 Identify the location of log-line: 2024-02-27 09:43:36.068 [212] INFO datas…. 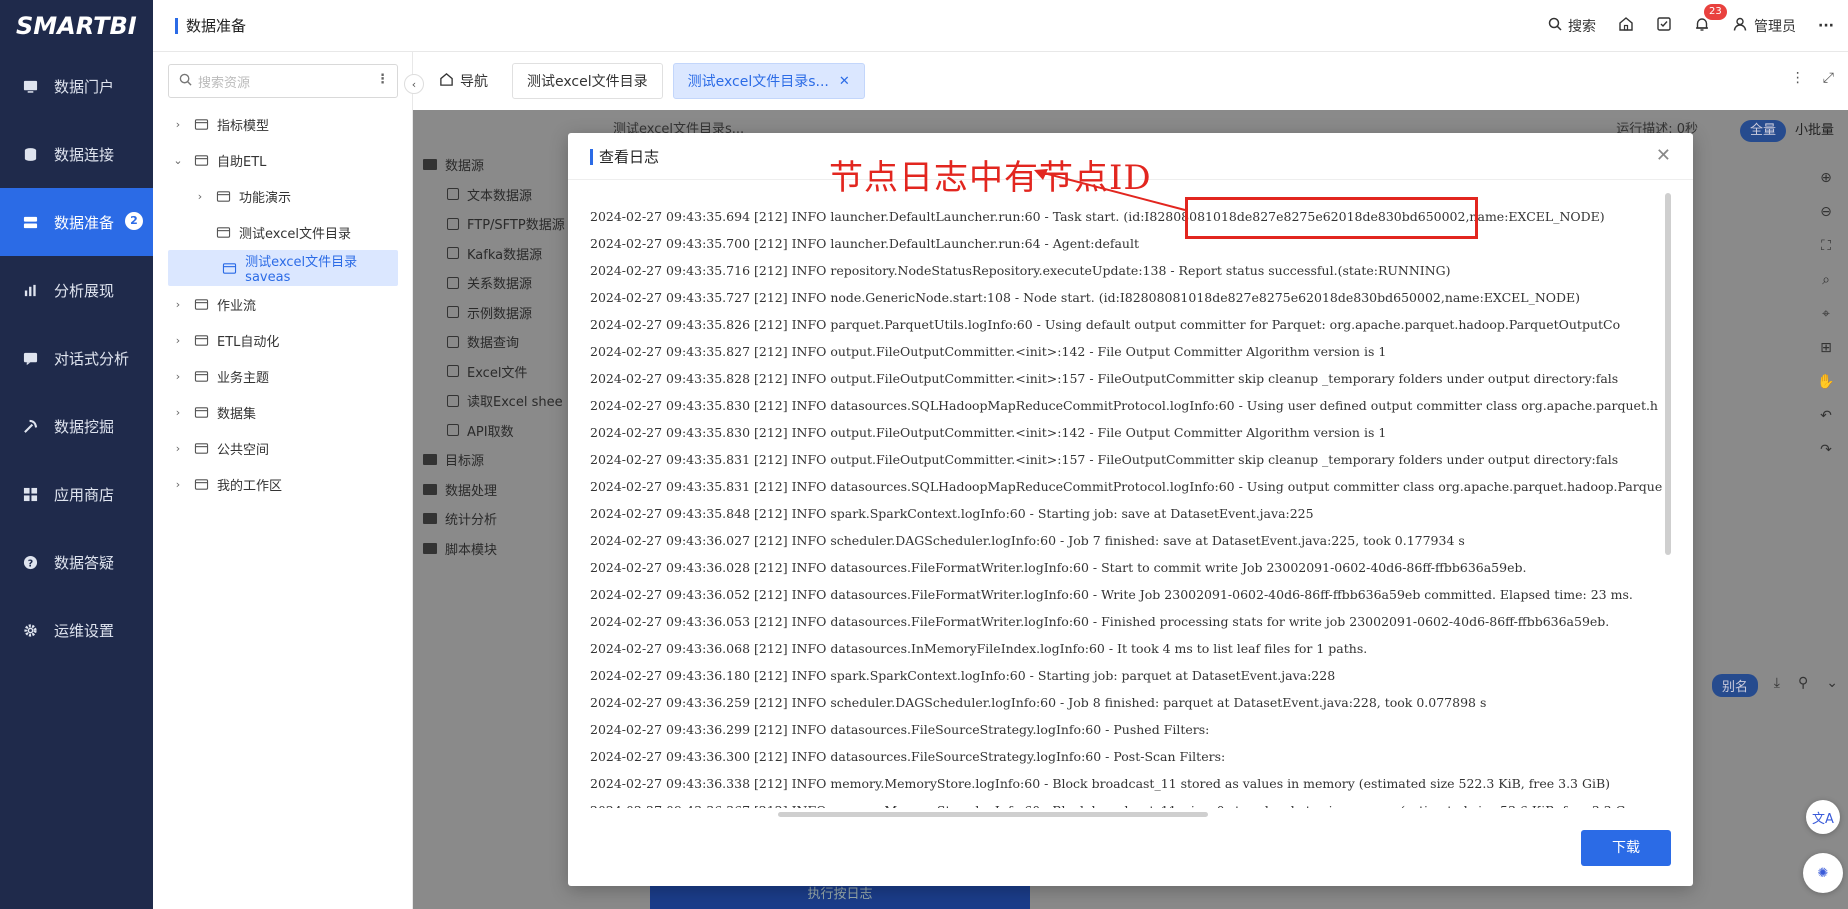
(979, 648).